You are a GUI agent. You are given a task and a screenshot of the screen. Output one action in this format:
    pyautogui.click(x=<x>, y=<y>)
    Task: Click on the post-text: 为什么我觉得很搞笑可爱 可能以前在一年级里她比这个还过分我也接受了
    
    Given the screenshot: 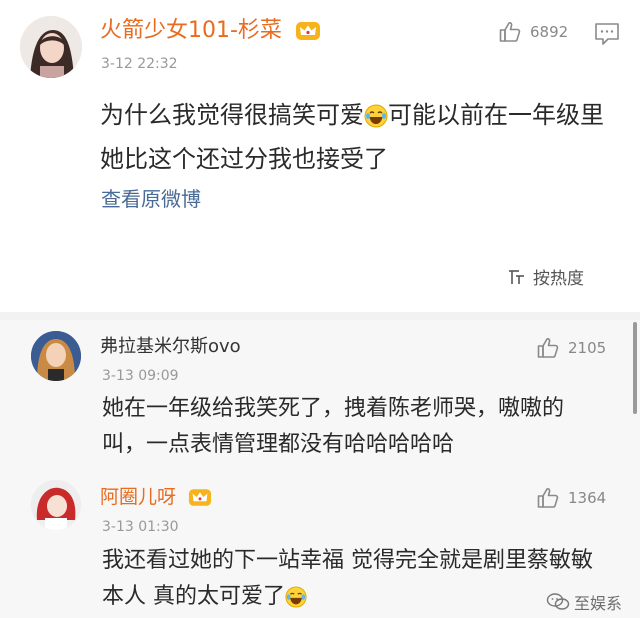 What is the action you would take?
    pyautogui.click(x=352, y=137)
    